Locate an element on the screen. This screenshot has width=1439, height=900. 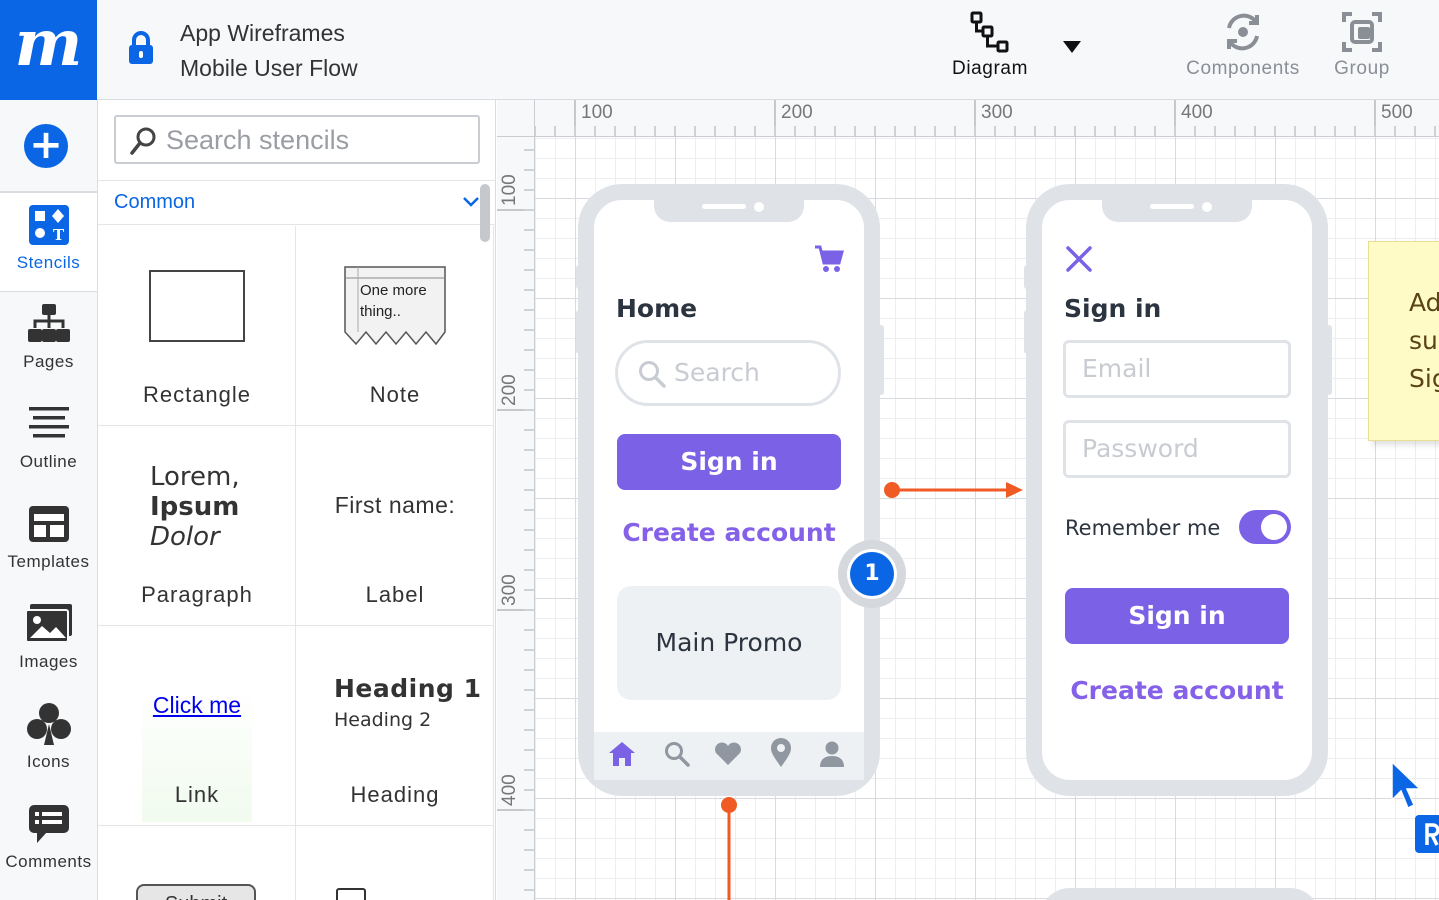
ruler-top: 100 200 300 400 500 is located at coordinates (968, 118).